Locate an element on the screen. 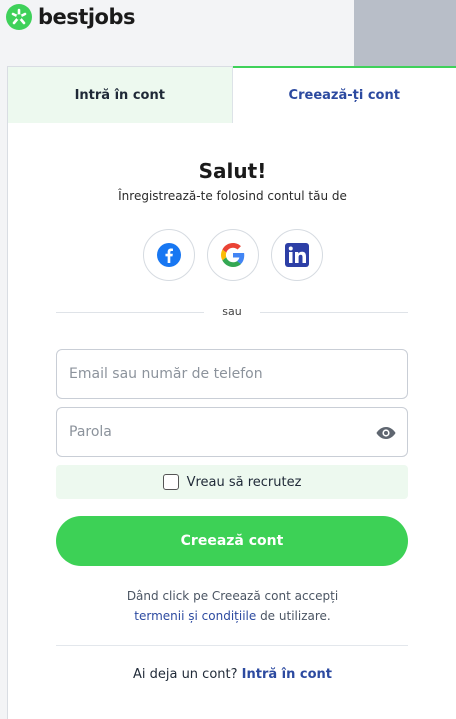 This screenshot has height=719, width=456. password-field-wrapper is located at coordinates (232, 432).